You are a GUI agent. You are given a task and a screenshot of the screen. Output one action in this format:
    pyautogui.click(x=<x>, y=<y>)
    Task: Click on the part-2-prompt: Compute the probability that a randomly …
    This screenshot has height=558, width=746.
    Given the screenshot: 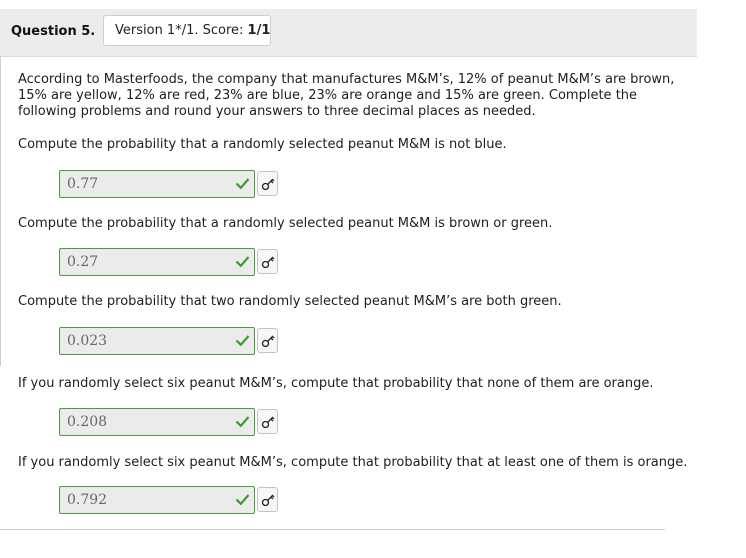 What is the action you would take?
    pyautogui.click(x=285, y=223)
    